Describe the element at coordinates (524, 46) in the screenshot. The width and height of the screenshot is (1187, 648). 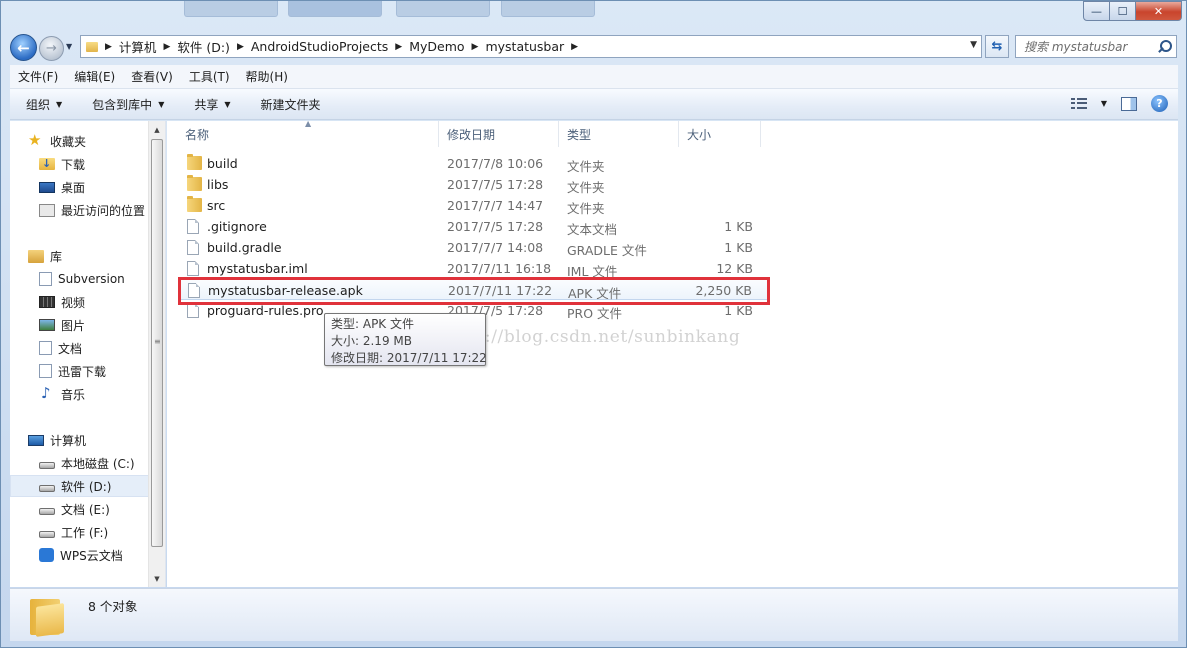
I see `breadcrumb-item-mystatusbar: mystatusbar` at that location.